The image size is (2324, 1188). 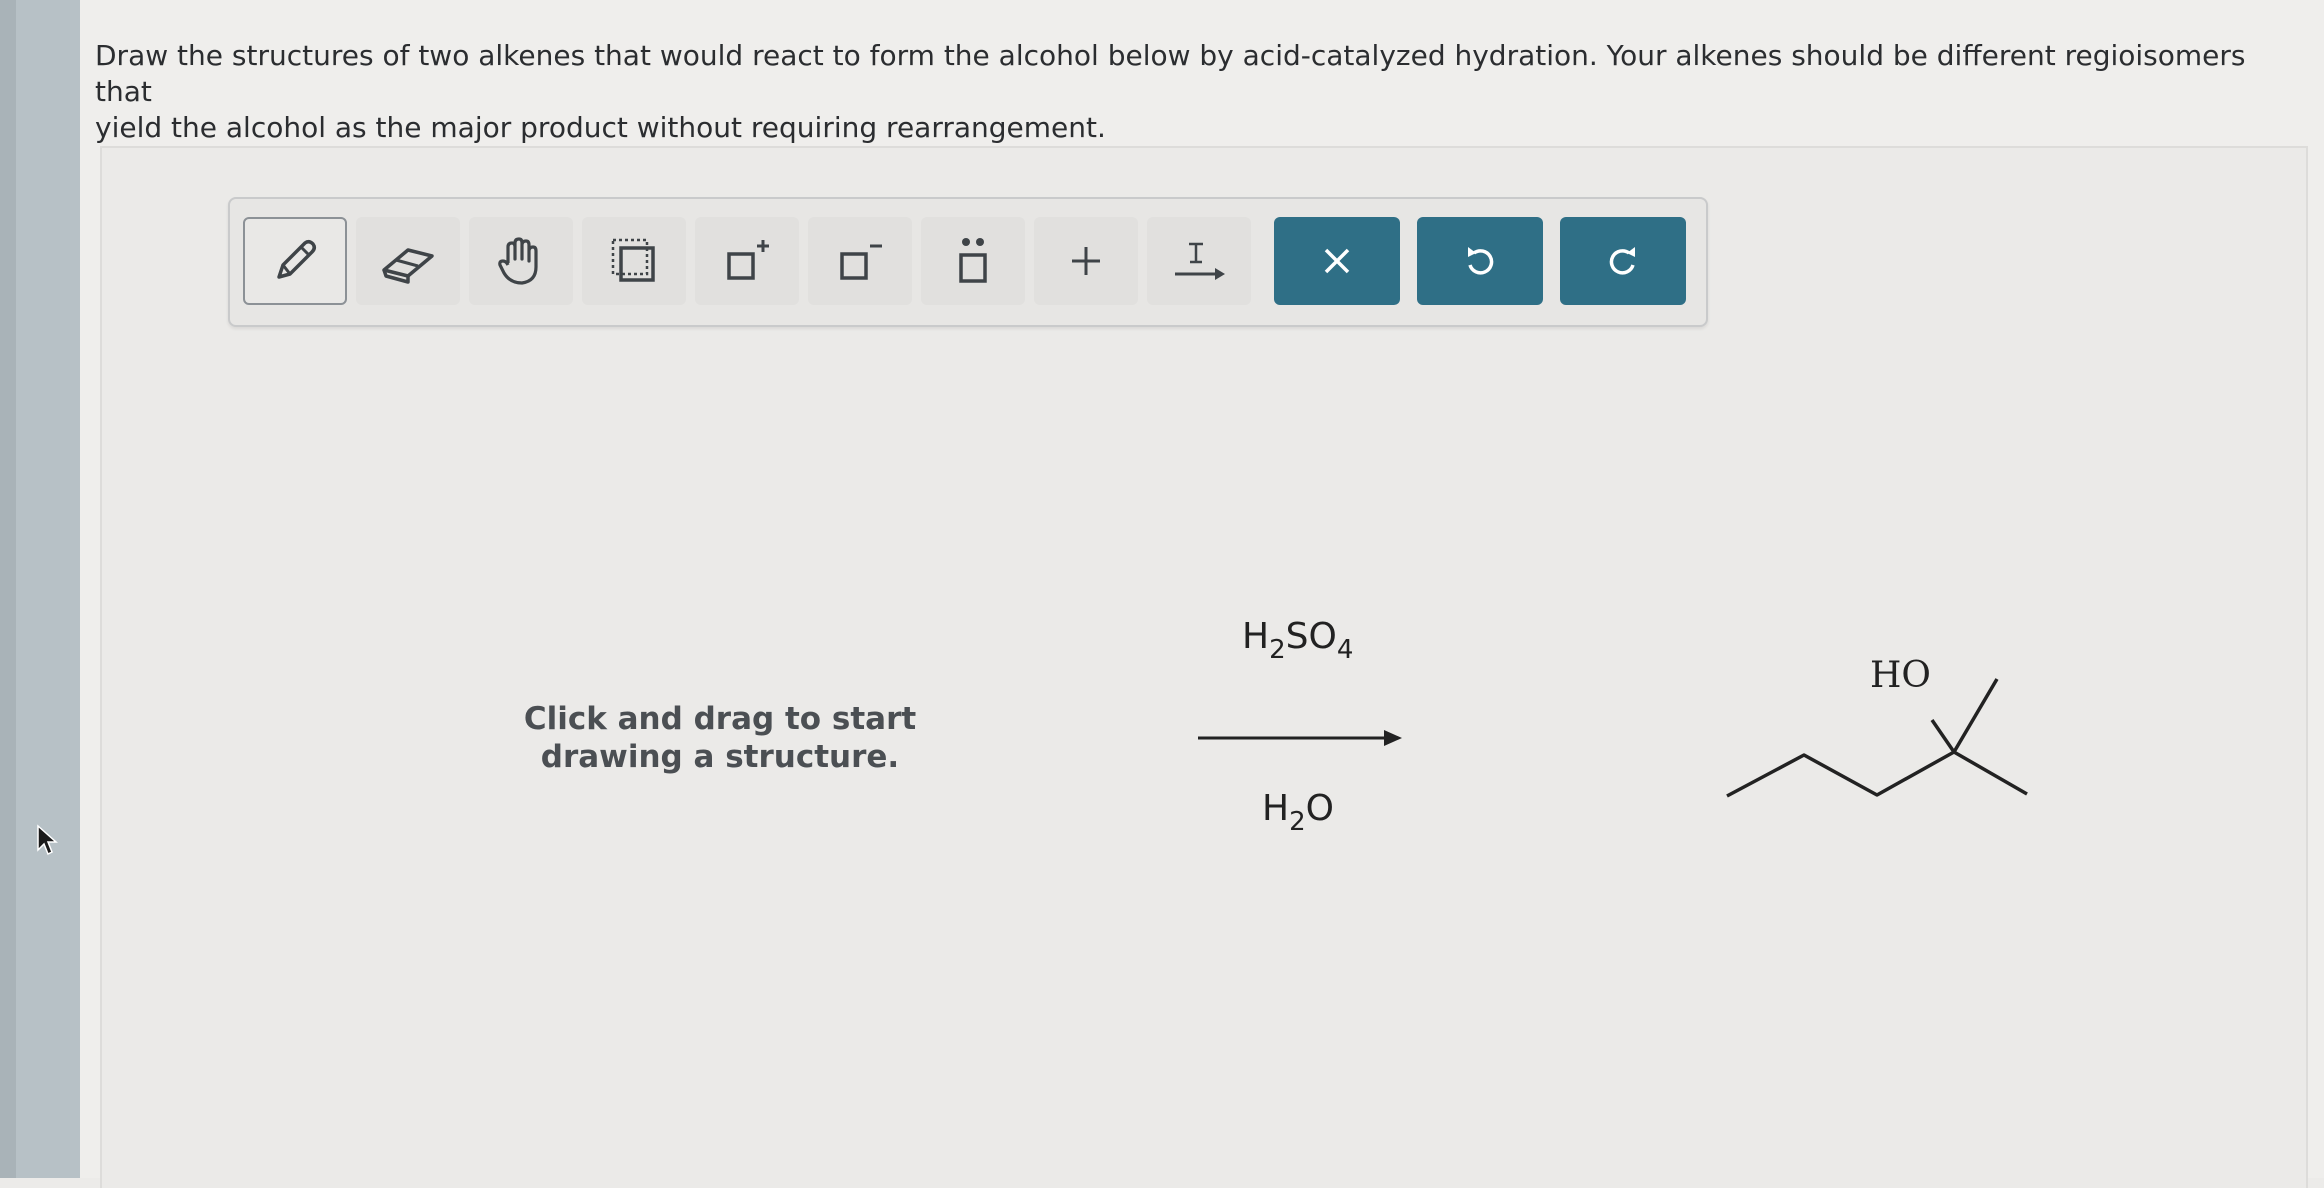 I want to click on text-arrow-tool-button, so click(x=1199, y=261).